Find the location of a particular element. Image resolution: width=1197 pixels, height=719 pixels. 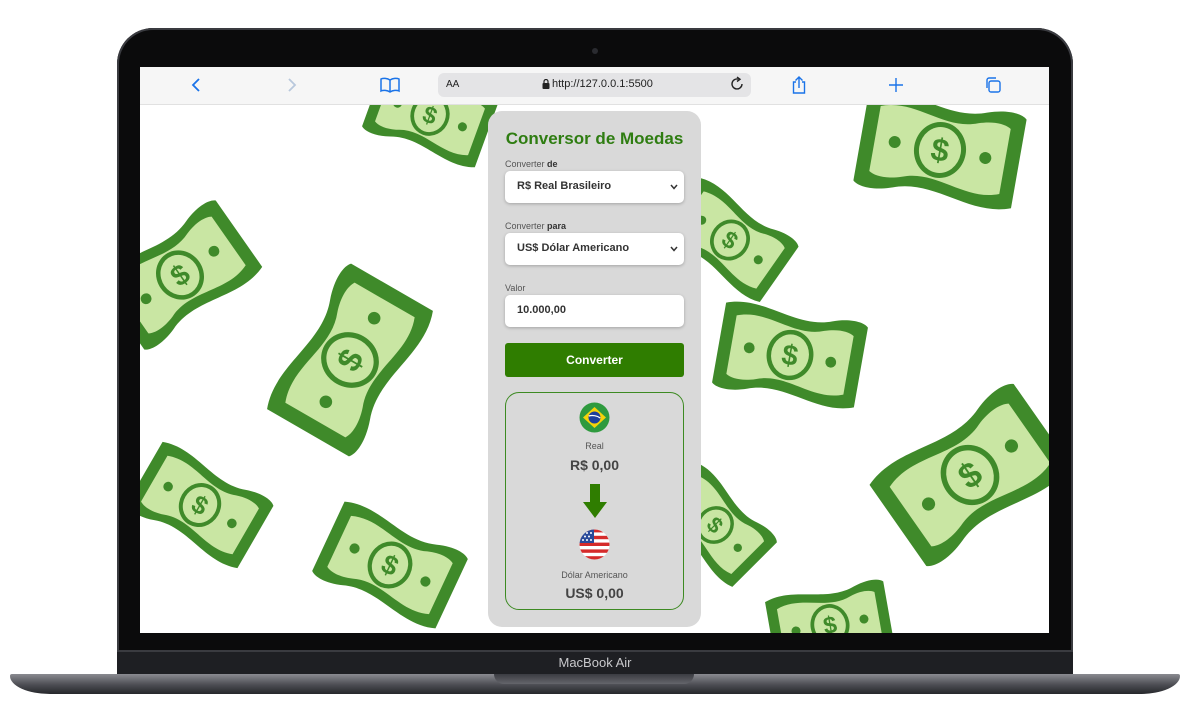

laptop-chin: MacBook Air is located at coordinates (595, 663).